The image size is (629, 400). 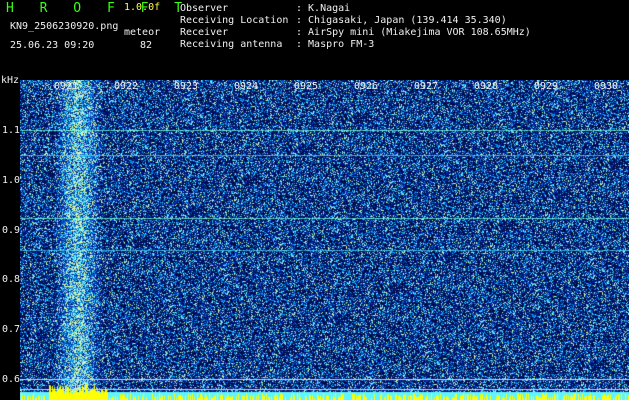 I want to click on y-tick-1.0: 1.0, so click(x=11, y=180).